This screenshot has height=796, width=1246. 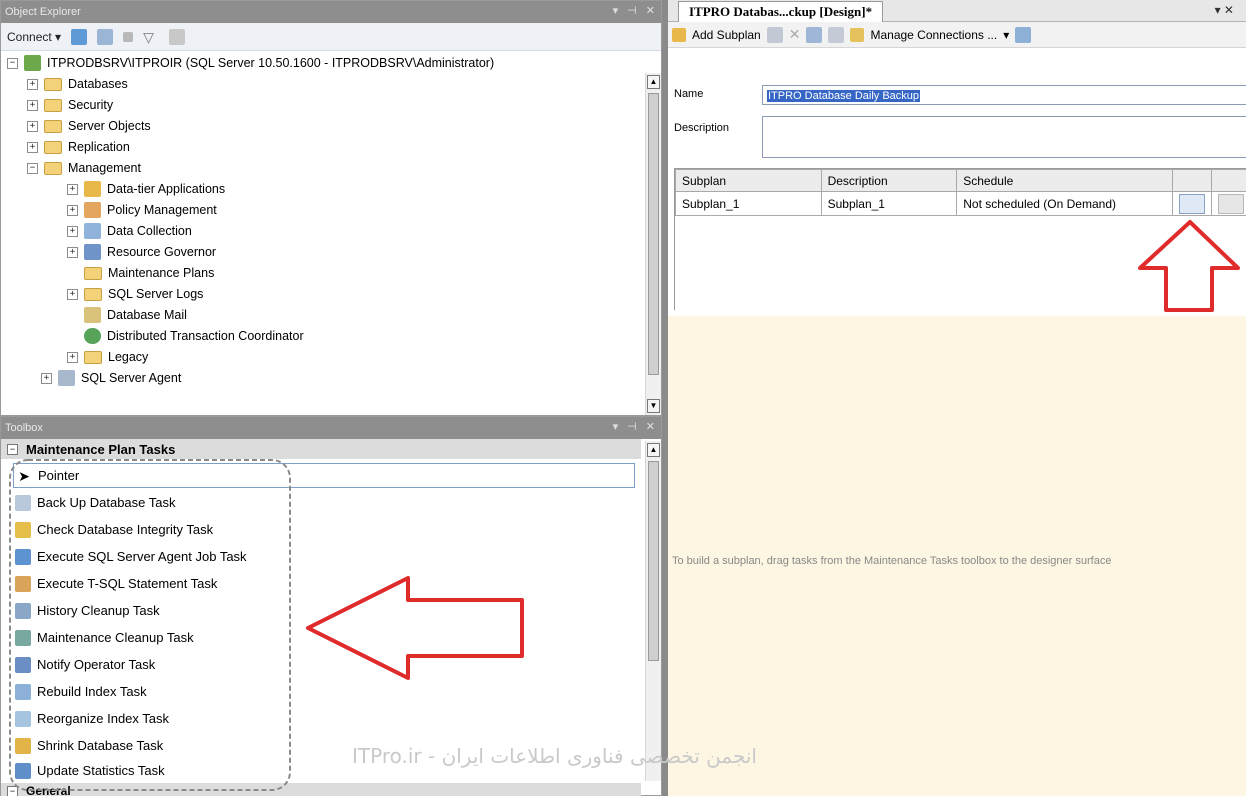 I want to click on tree-node-label: Distributed Transaction Coordinator, so click(x=205, y=336).